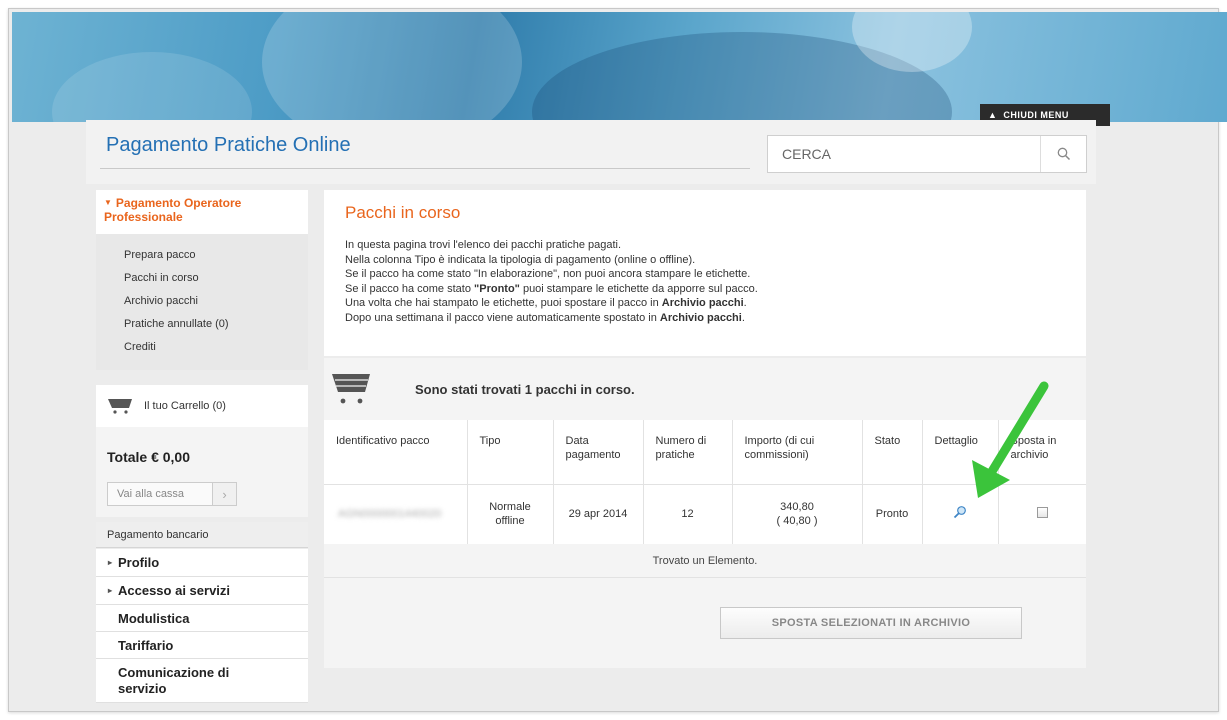 The height and width of the screenshot is (720, 1227). Describe the element at coordinates (425, 168) in the screenshot. I see `title-divider` at that location.